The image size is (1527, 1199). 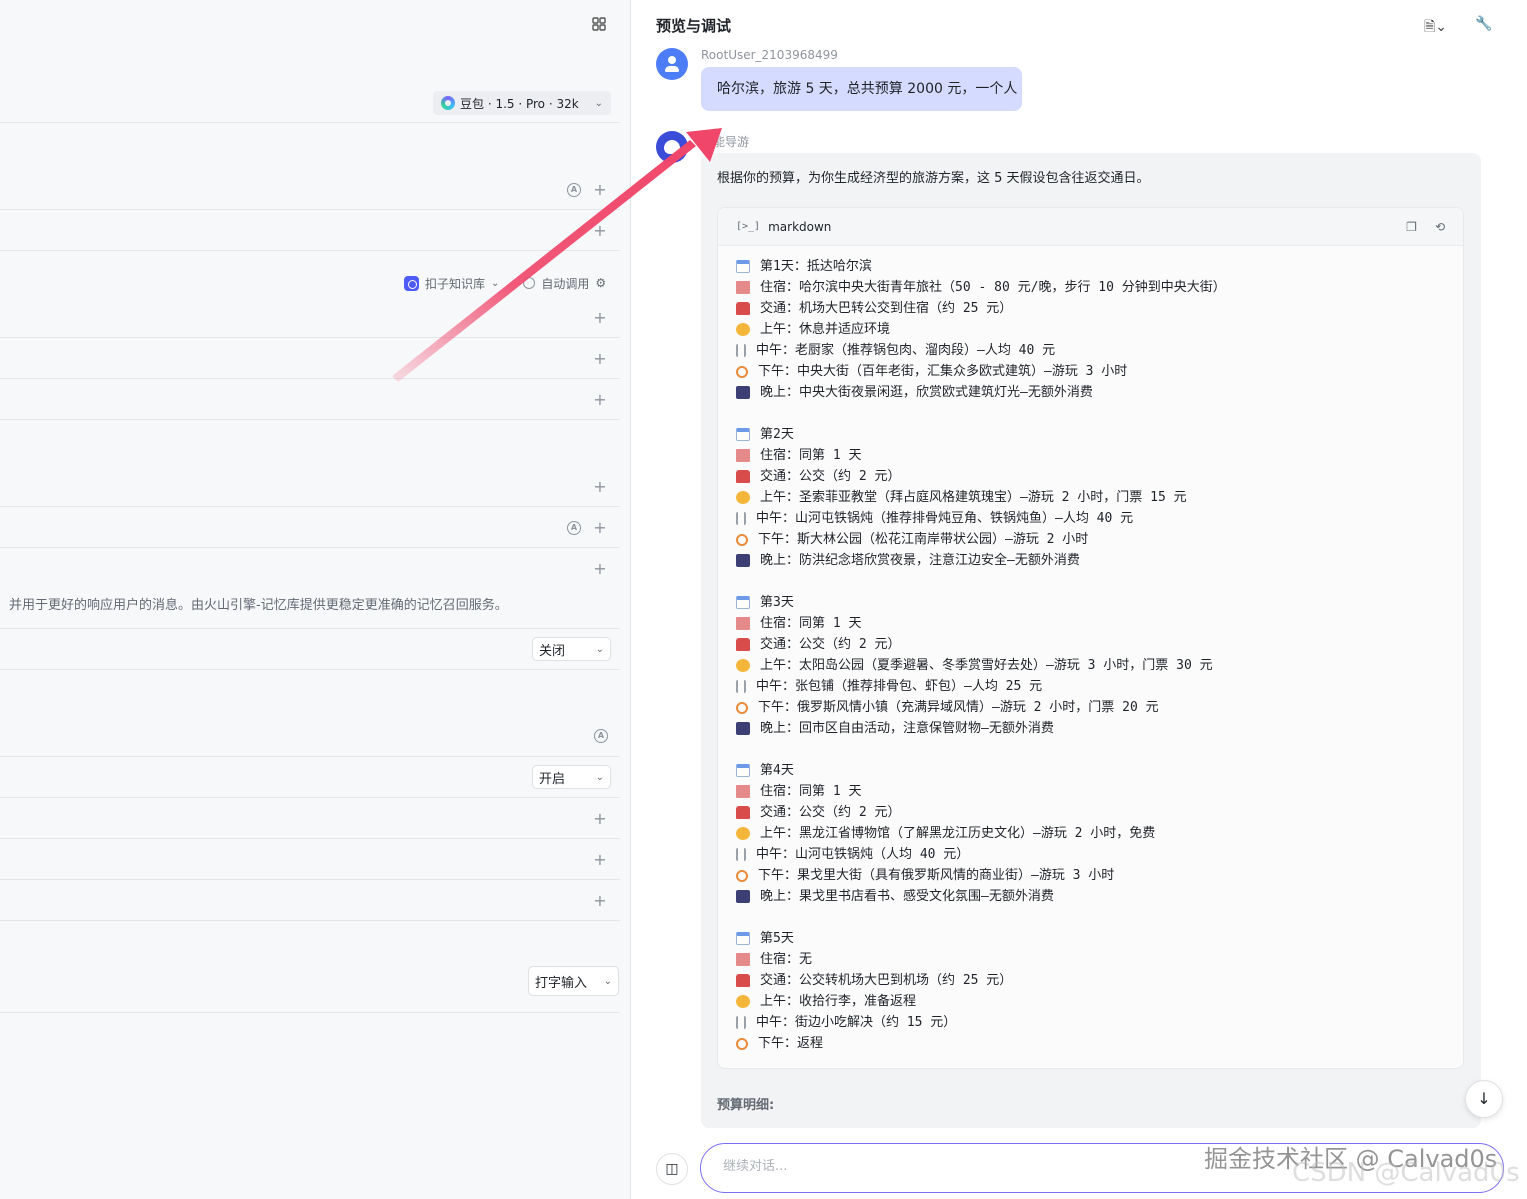 I want to click on bike-icon, so click(x=742, y=707).